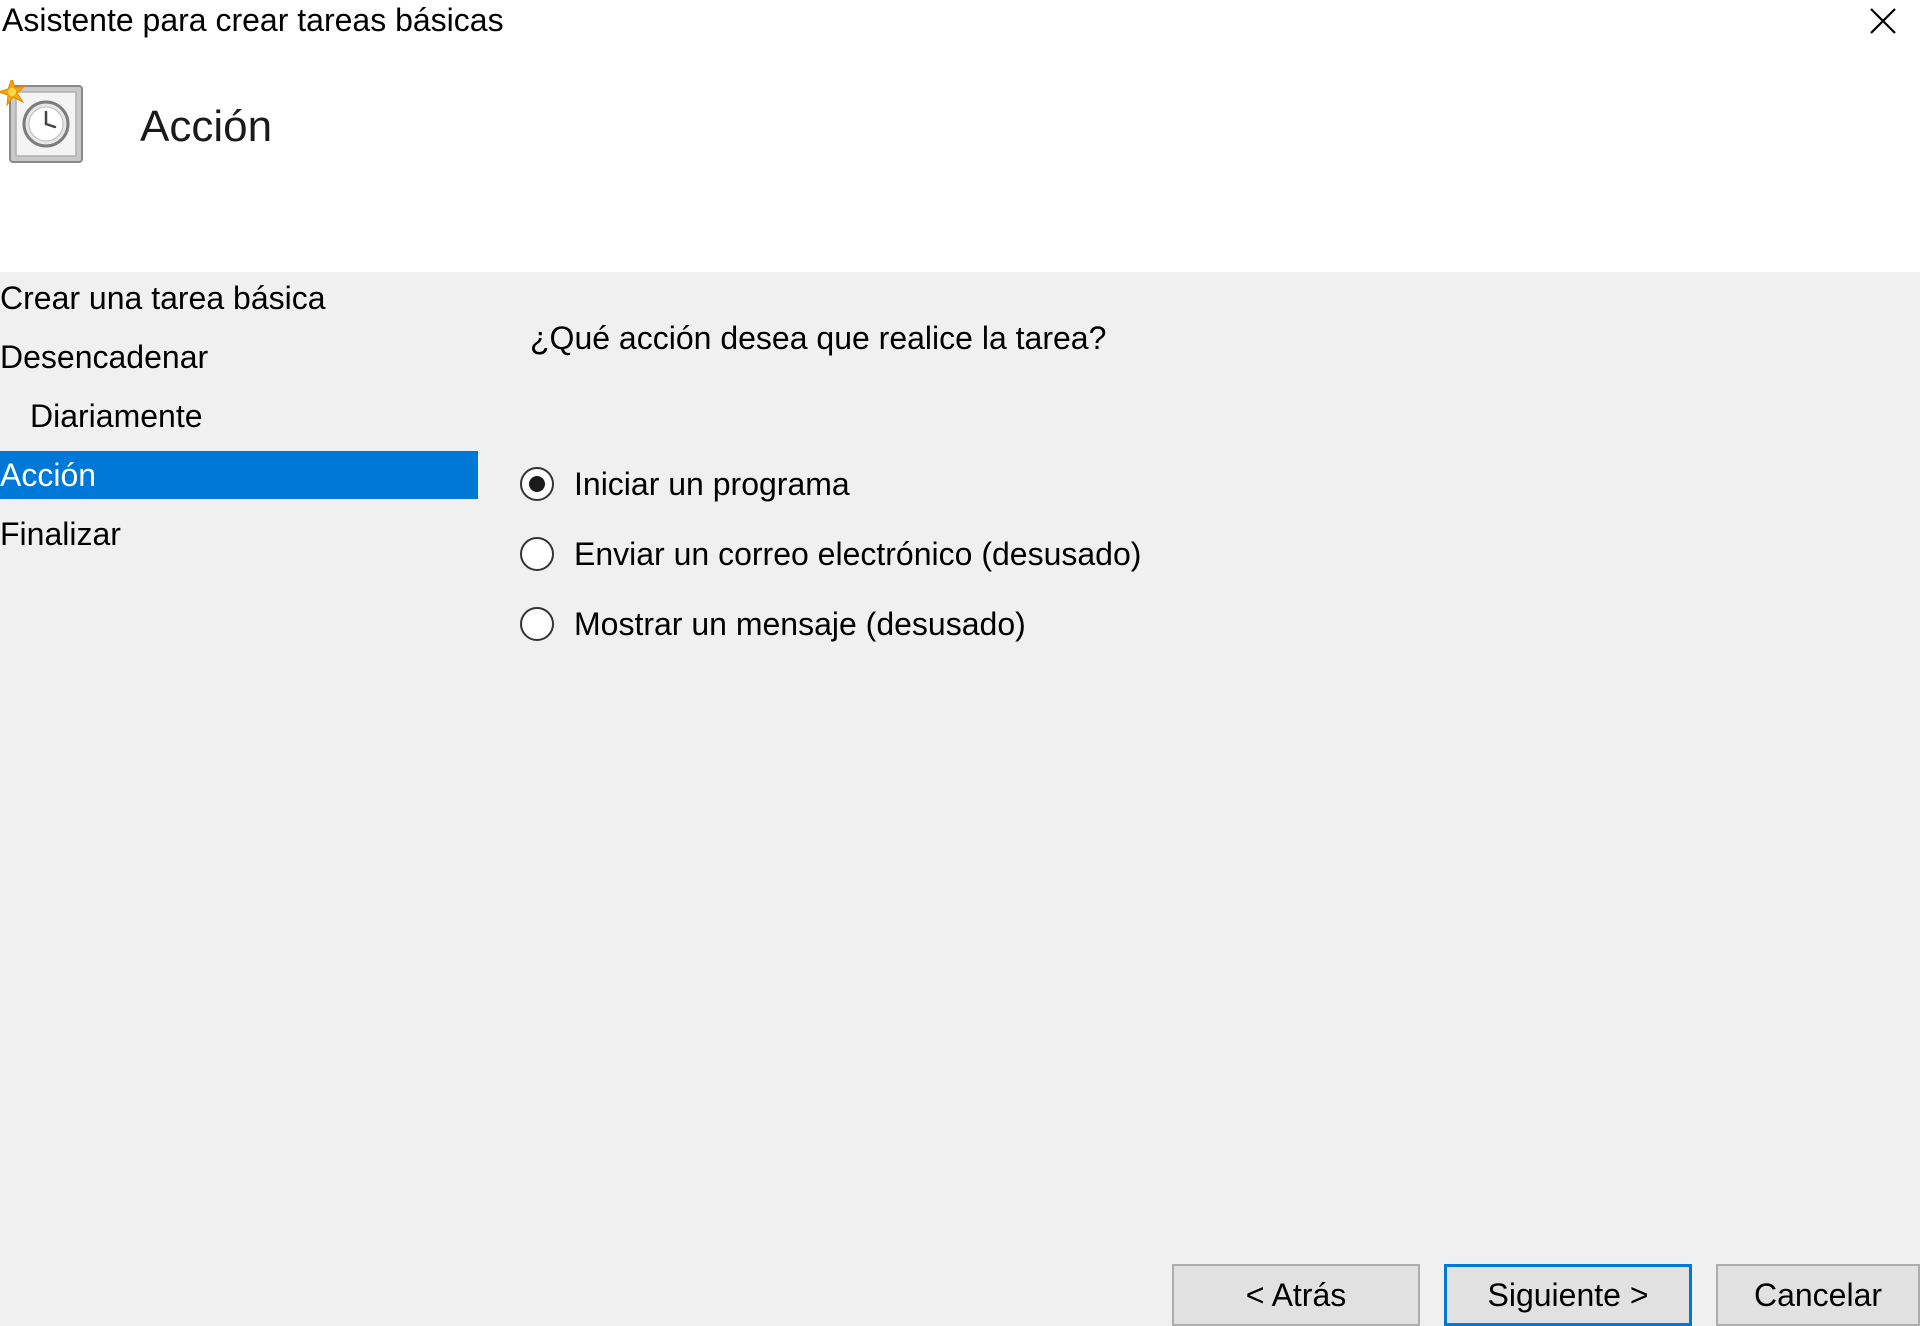  I want to click on page-title: Acción, so click(206, 126).